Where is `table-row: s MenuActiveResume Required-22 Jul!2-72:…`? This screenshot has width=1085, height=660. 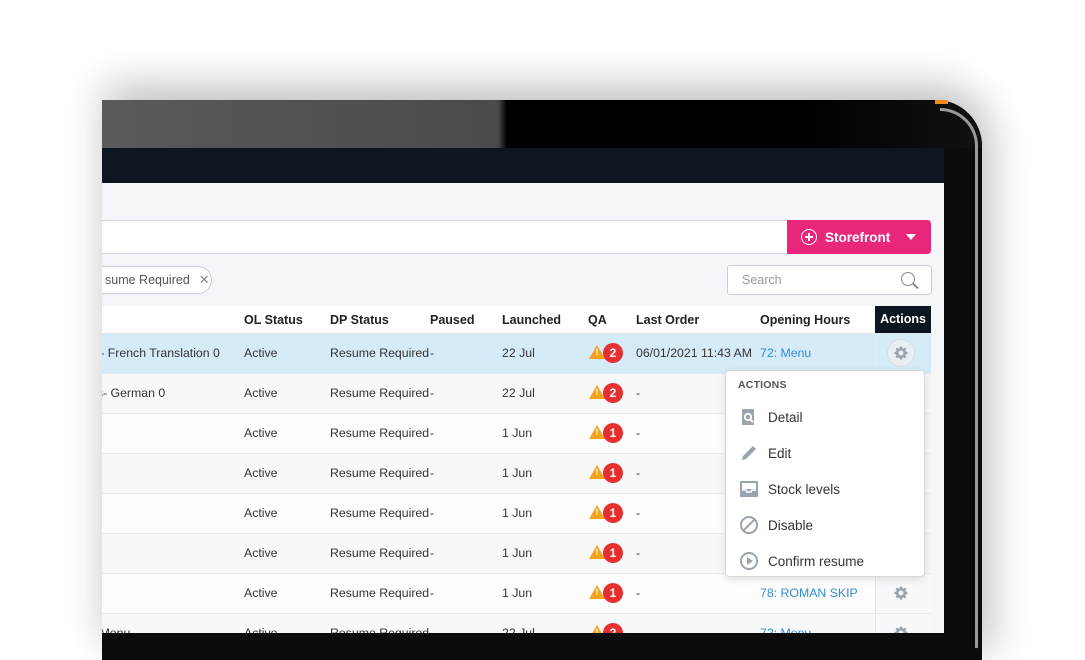
table-row: s MenuActiveResume Required-22 Jul!2-72:… is located at coordinates (516, 623).